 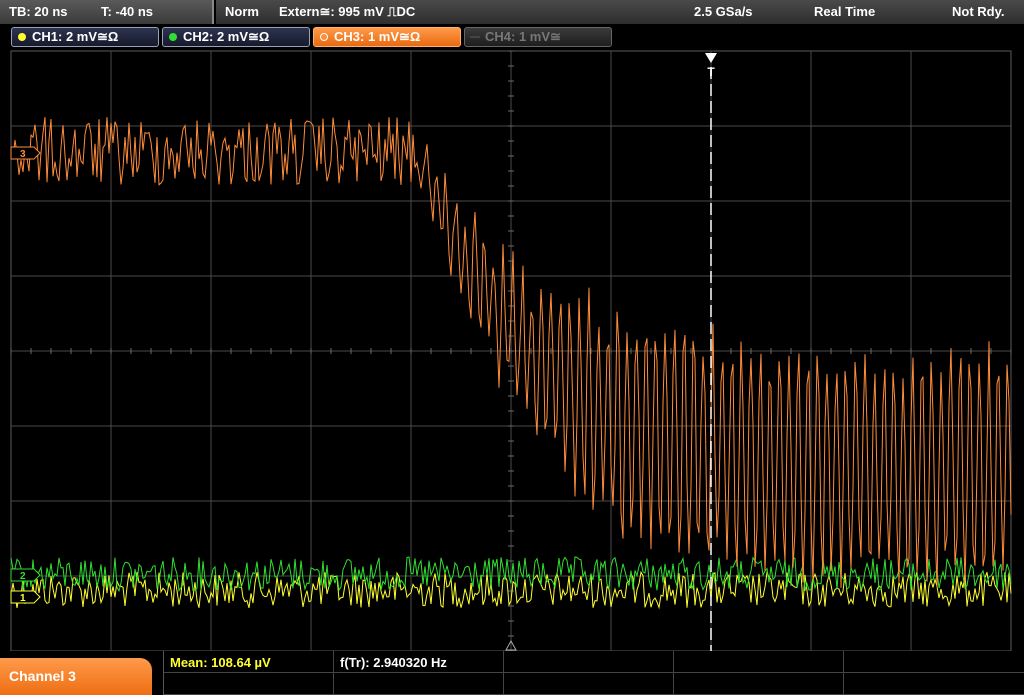 What do you see at coordinates (23, 576) in the screenshot?
I see `ch2-ref-label: 2` at bounding box center [23, 576].